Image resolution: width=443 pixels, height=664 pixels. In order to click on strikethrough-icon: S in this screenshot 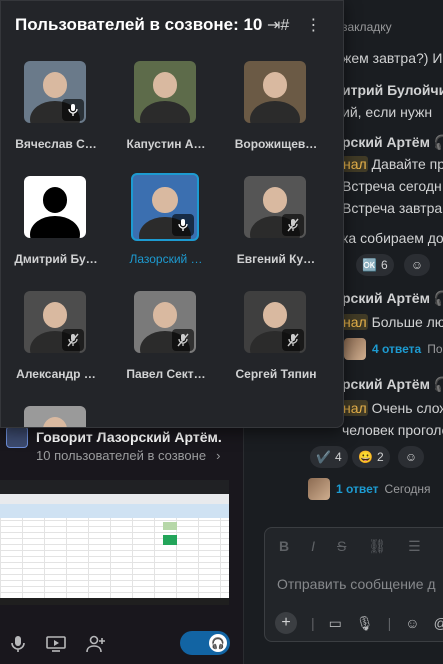, I will do `click(341, 546)`.